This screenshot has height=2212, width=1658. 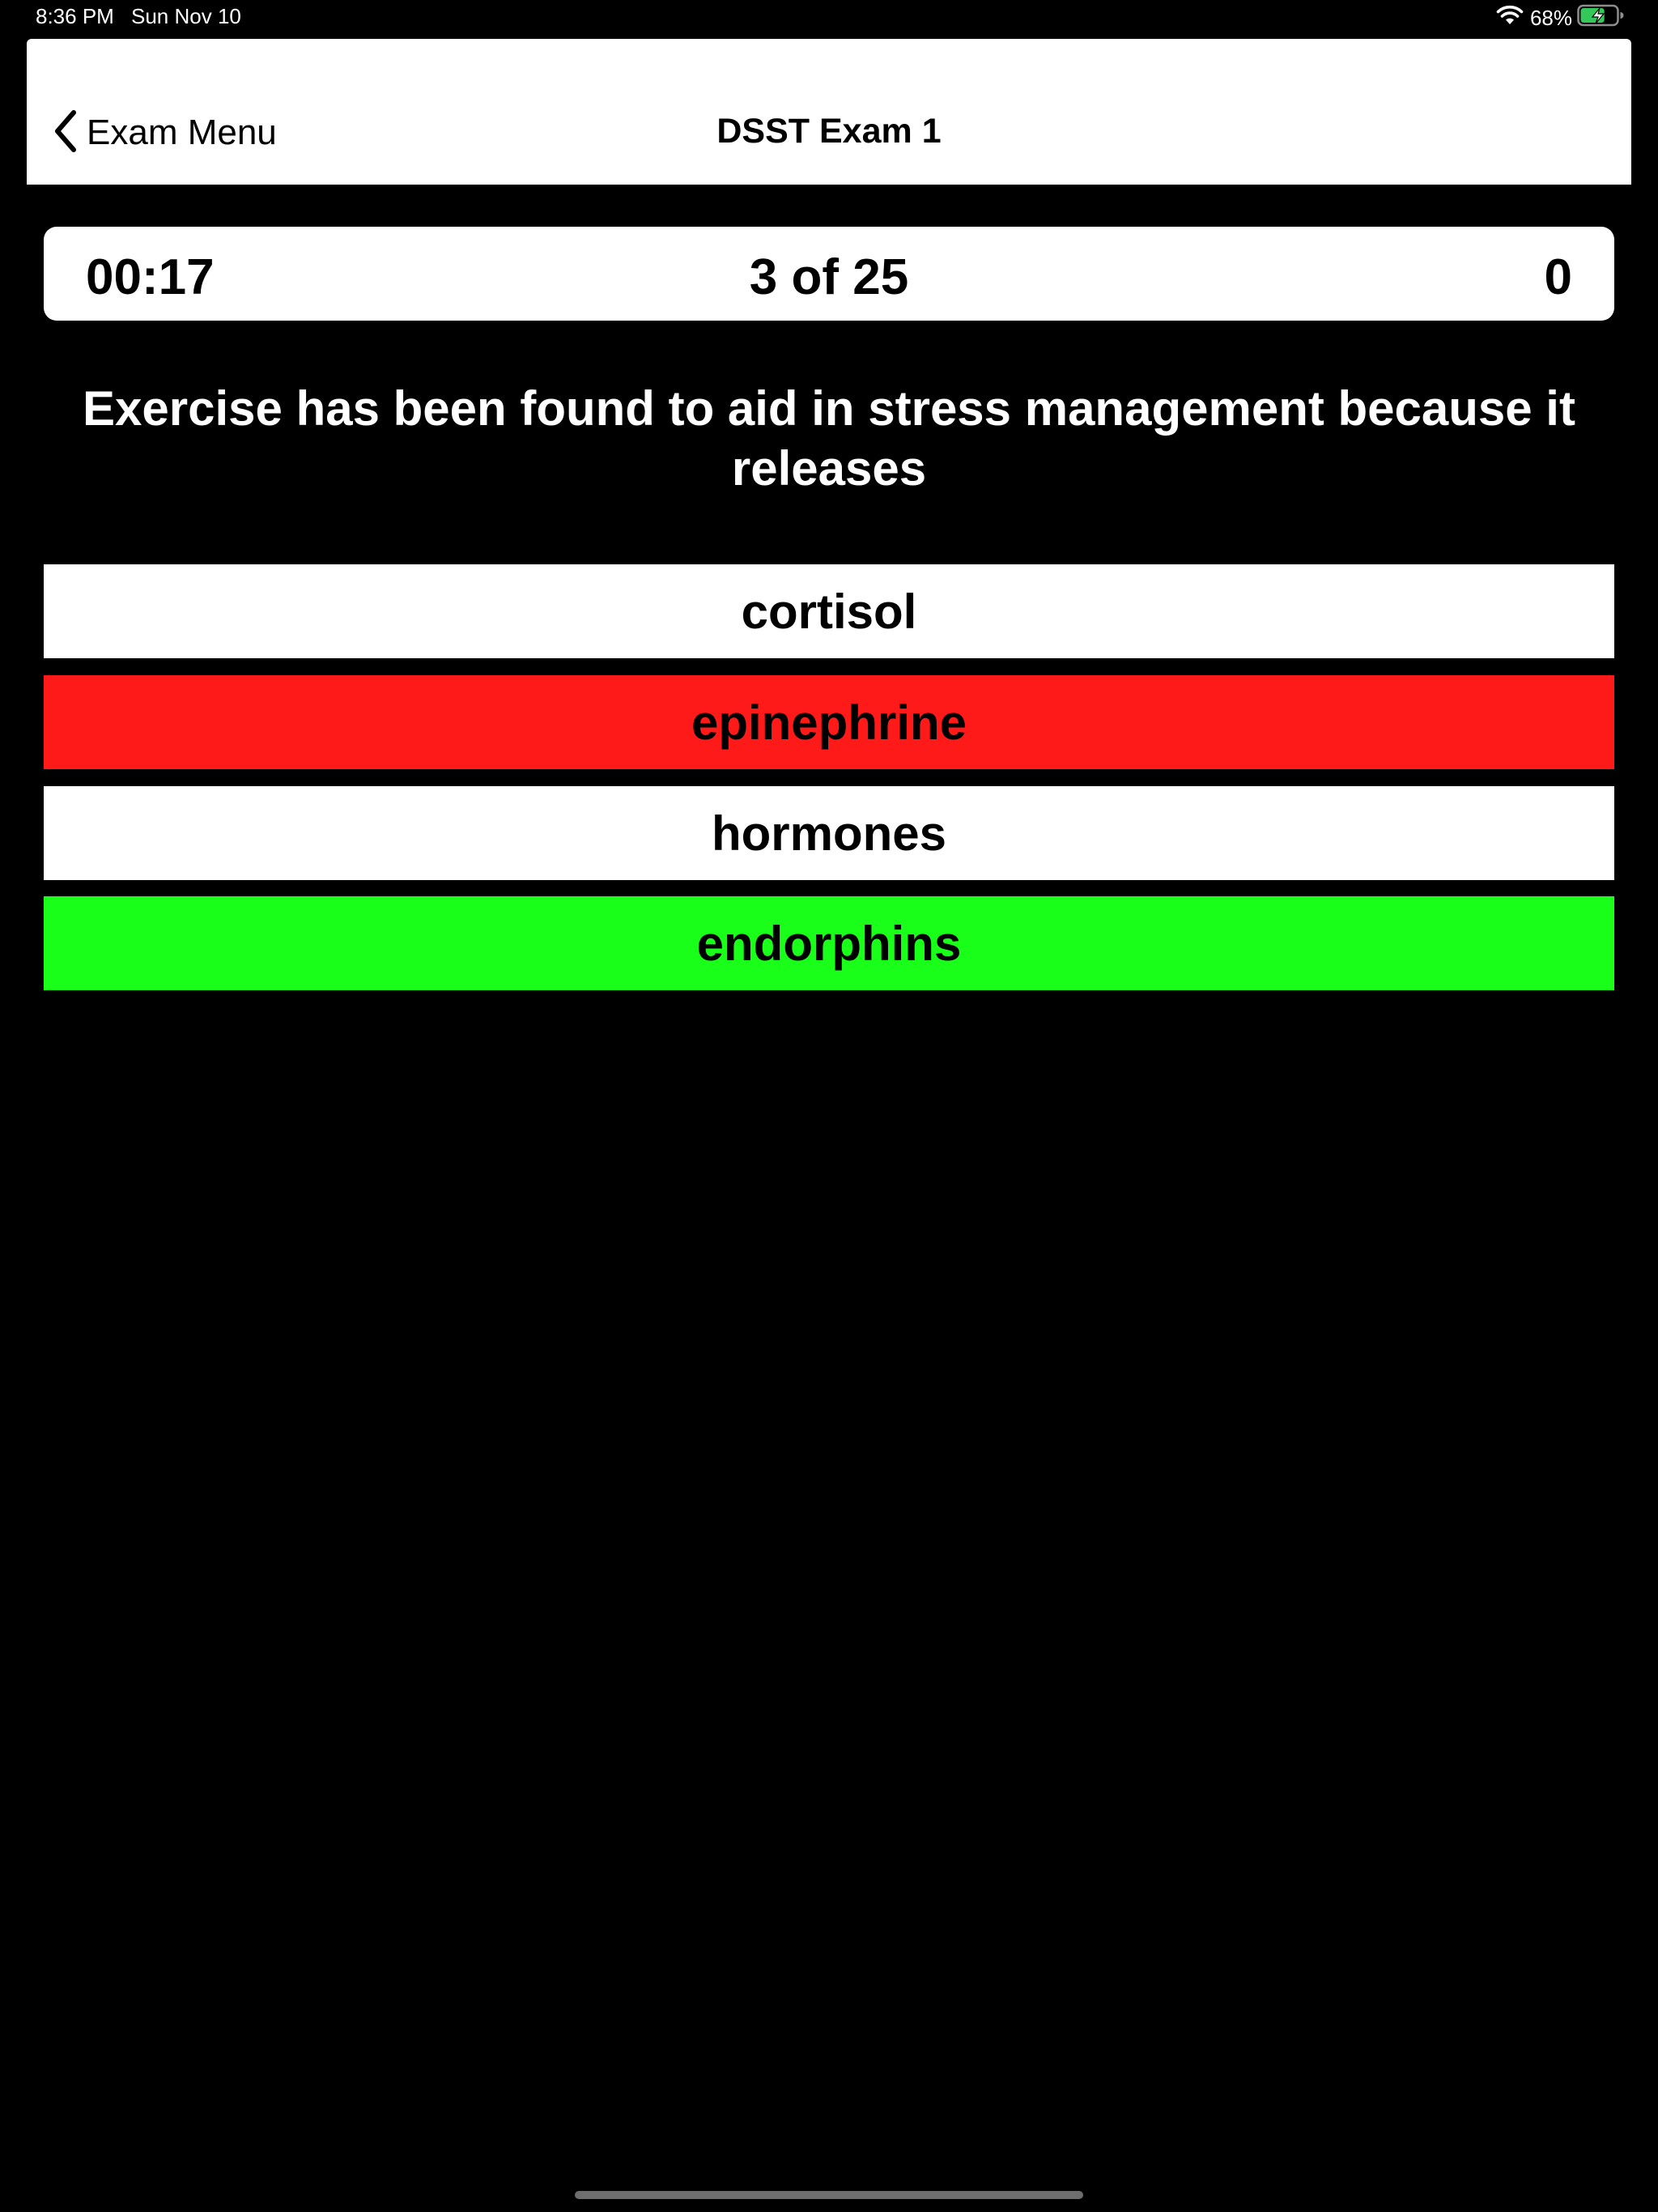 I want to click on status-time: 8:36 PM, so click(x=75, y=16).